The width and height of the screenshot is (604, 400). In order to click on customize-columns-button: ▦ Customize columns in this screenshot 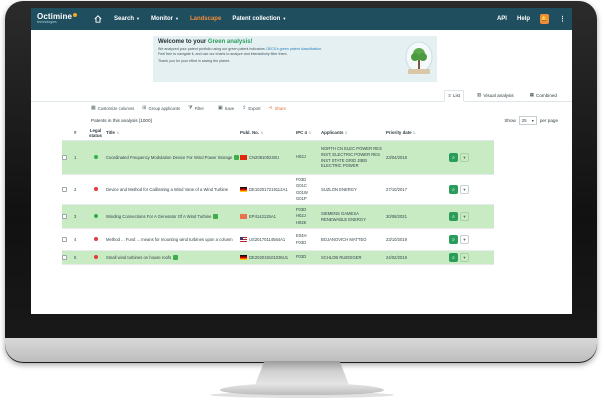, I will do `click(112, 108)`.